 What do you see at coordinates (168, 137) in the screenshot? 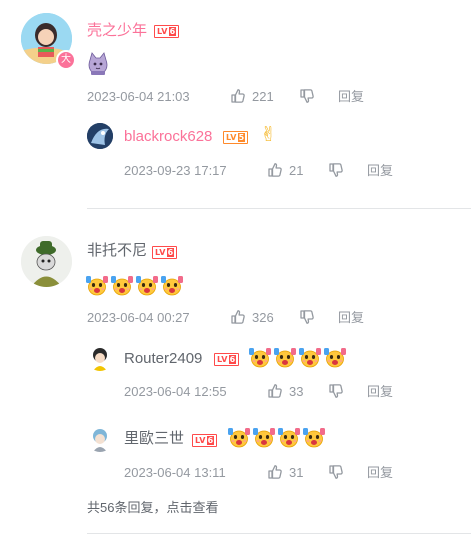
I see `username: blackrock628` at bounding box center [168, 137].